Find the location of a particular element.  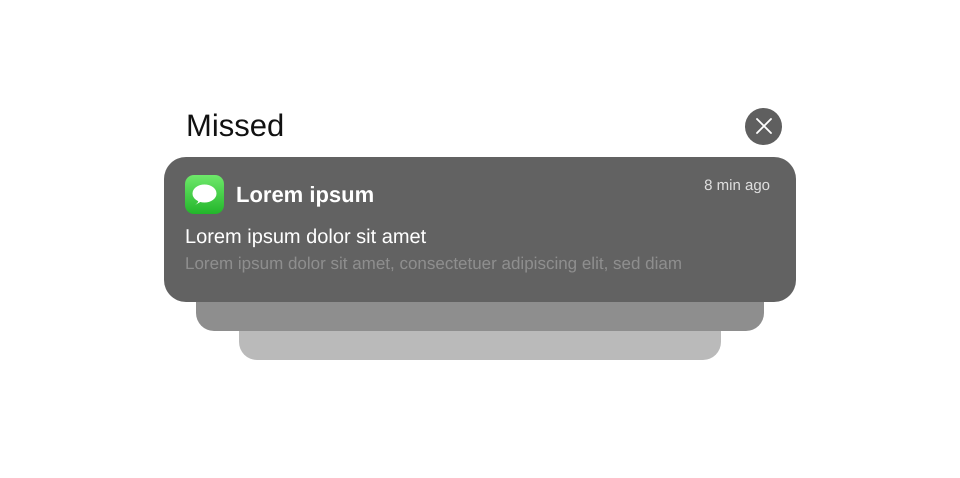

close-button is located at coordinates (763, 126).